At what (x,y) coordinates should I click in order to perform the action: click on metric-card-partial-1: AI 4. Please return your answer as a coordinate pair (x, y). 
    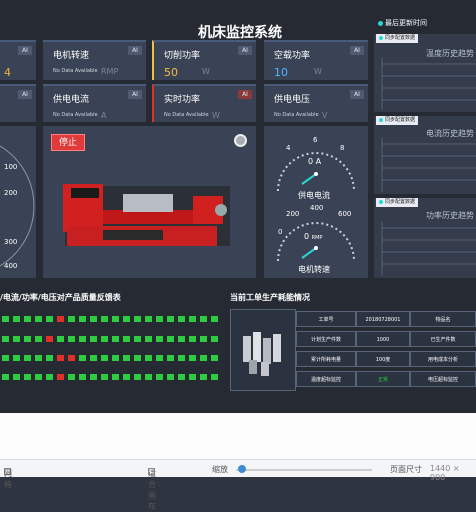
    Looking at the image, I should click on (18, 60).